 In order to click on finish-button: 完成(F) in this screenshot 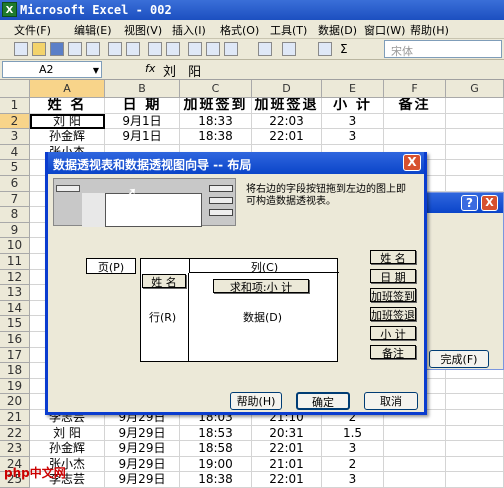, I will do `click(459, 359)`.